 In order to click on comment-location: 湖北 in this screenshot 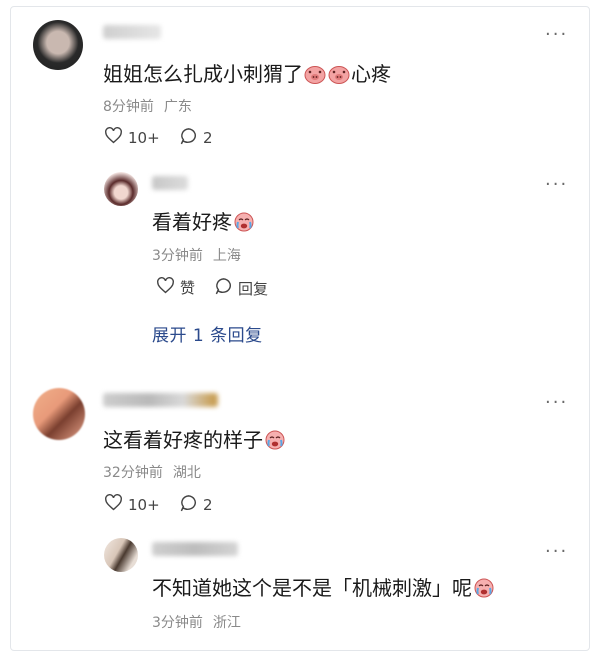, I will do `click(186, 473)`.